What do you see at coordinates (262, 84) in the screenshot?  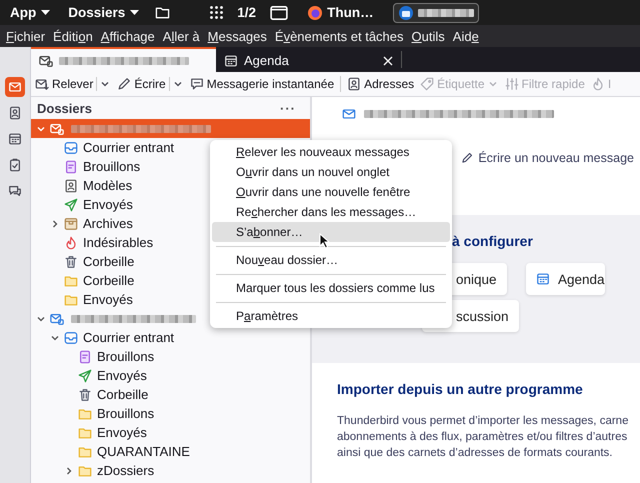 I see `toolbar-button: Messagerie instantanée` at bounding box center [262, 84].